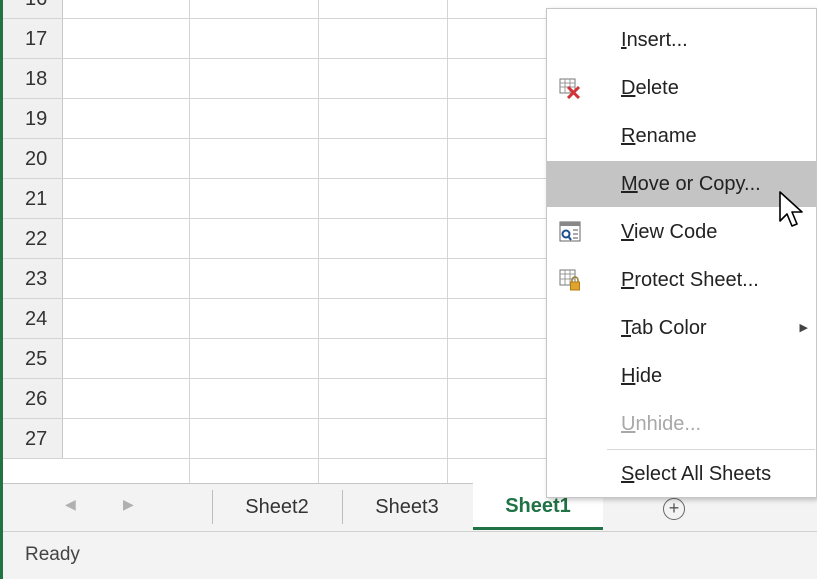 Image resolution: width=817 pixels, height=579 pixels. I want to click on menu-item-delete: Delete, so click(681, 88).